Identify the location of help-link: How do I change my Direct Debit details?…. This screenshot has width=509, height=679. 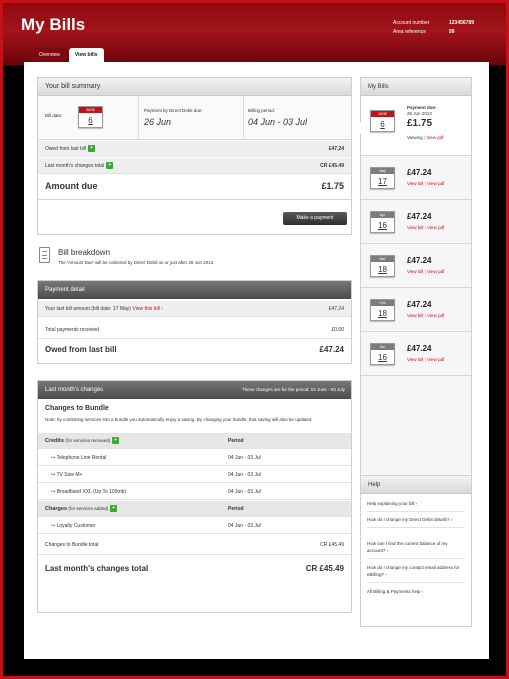
(416, 522).